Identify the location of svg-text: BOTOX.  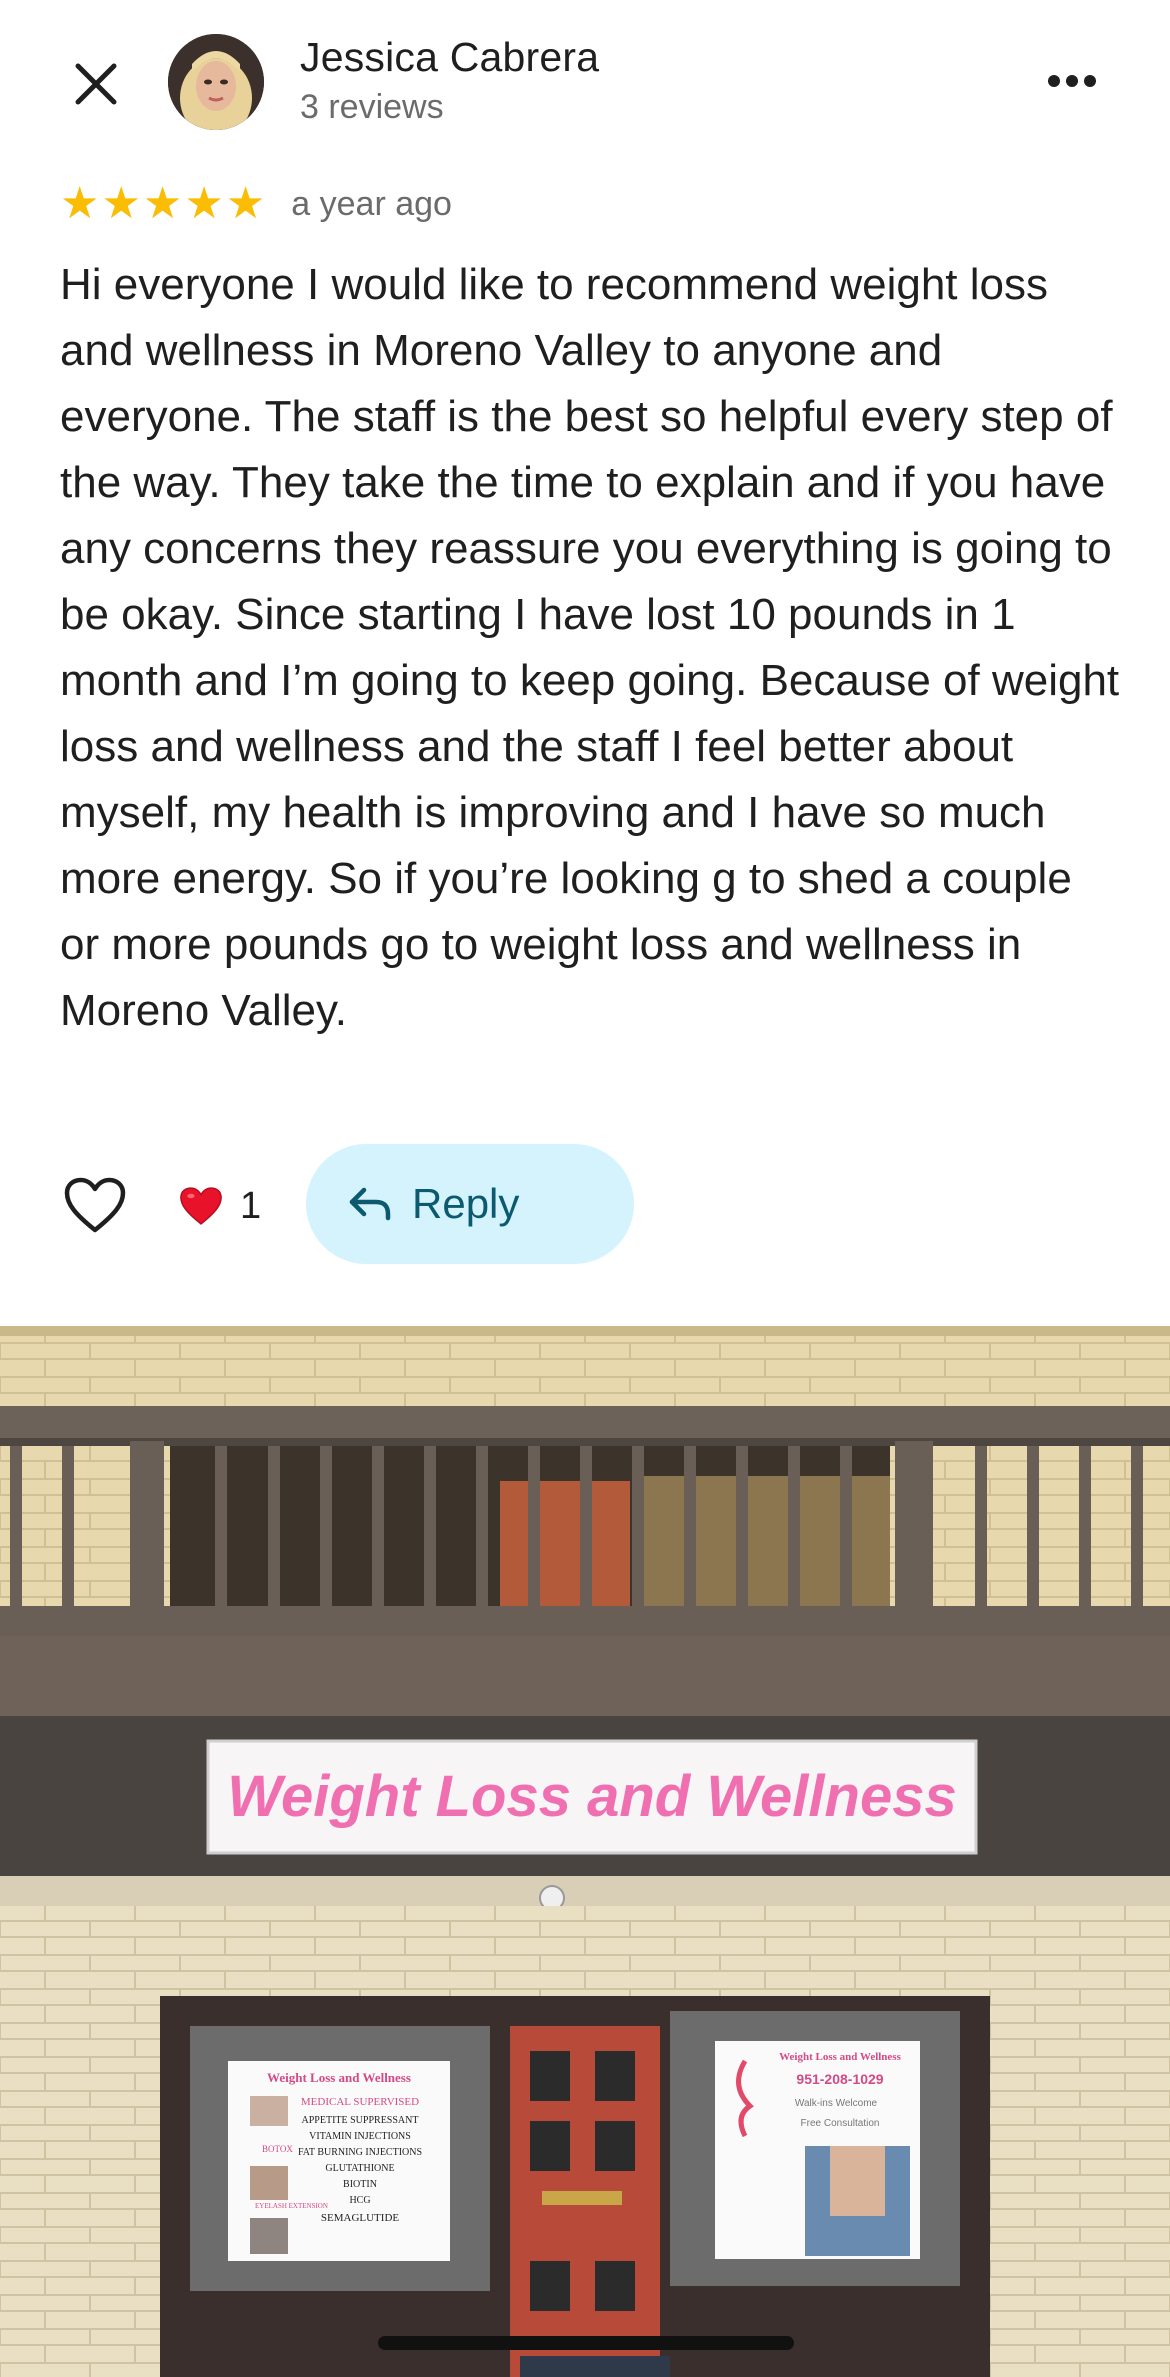
(277, 2149).